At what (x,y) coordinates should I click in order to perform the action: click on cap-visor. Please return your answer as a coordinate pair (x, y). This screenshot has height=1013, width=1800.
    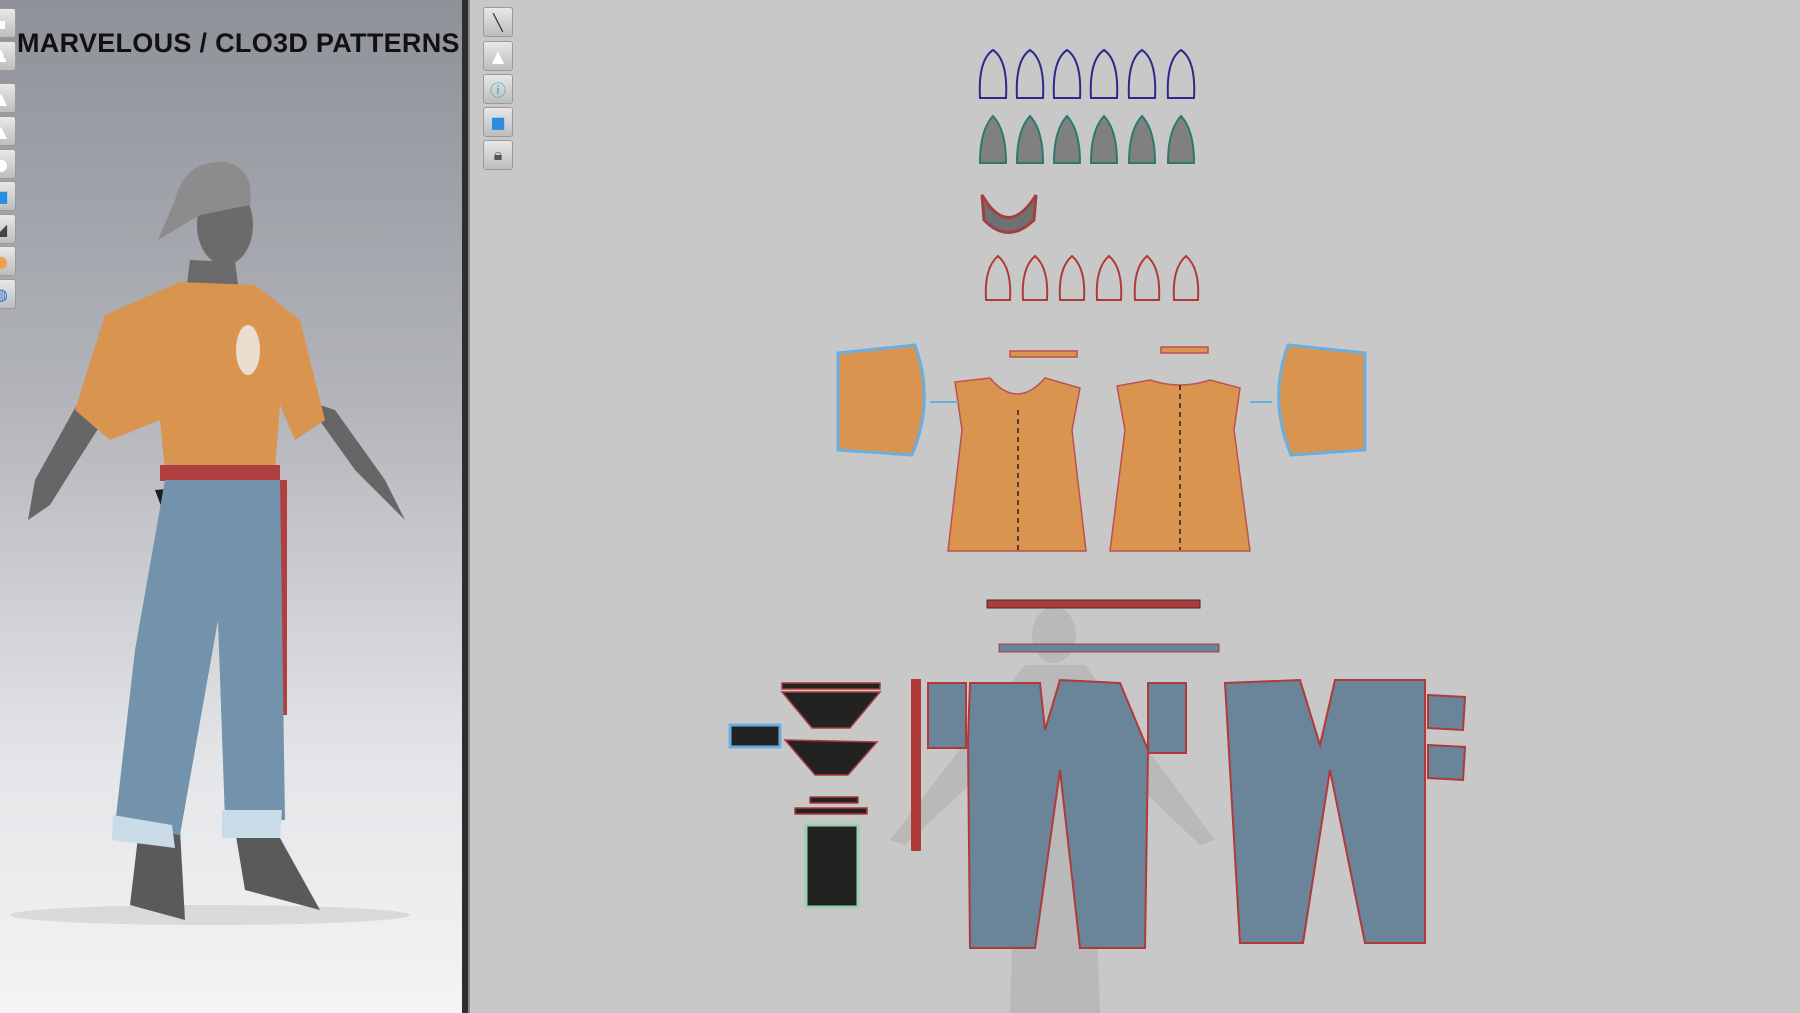
    Looking at the image, I should click on (1009, 214).